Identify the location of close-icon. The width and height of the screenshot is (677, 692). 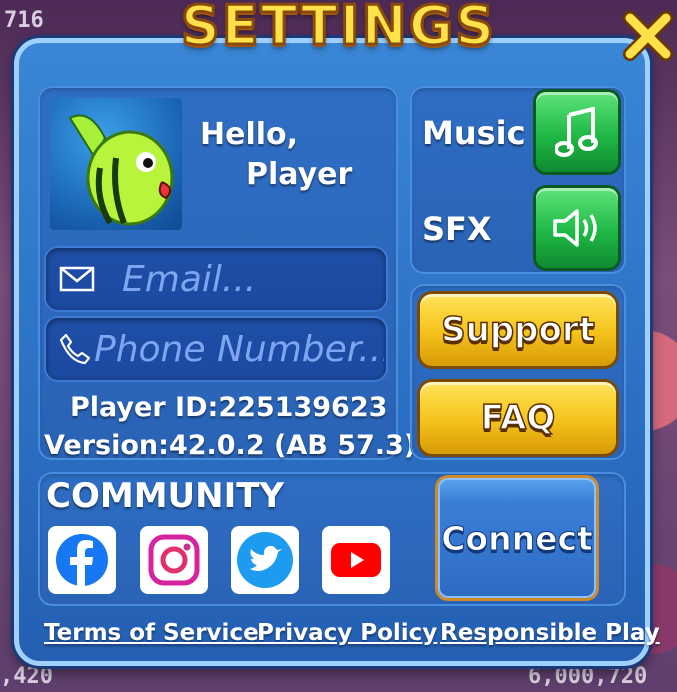
(648, 36).